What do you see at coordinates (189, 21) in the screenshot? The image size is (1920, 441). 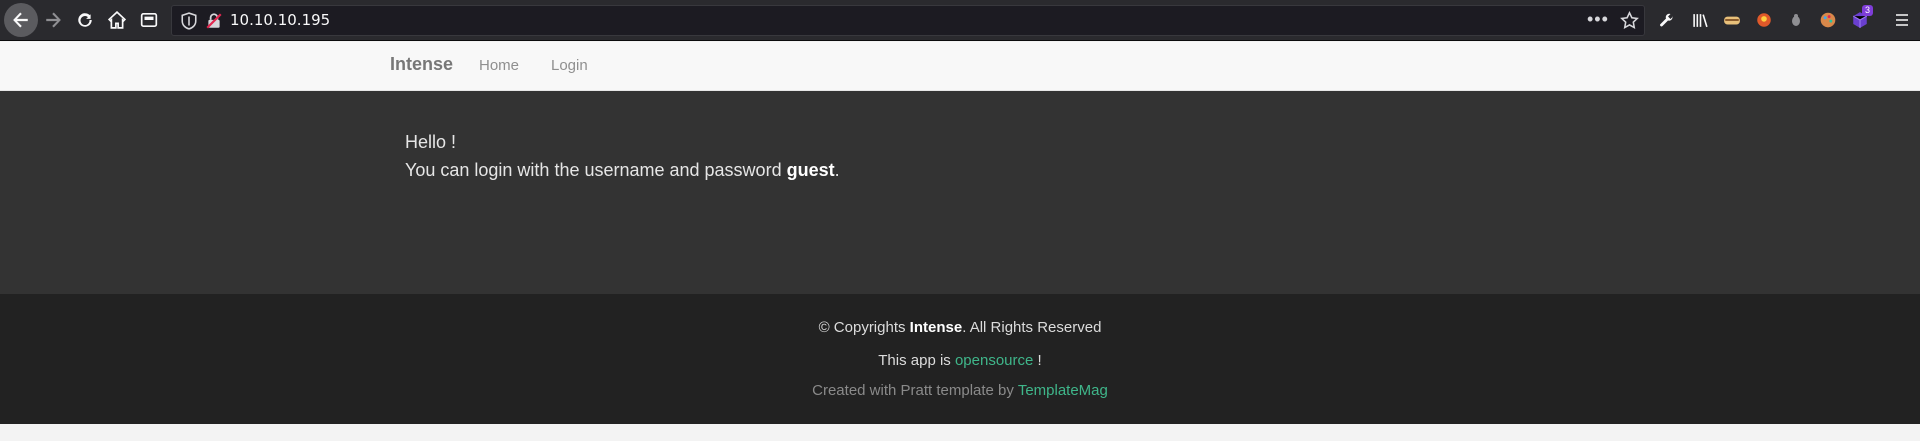 I see `tracking-shield-icon` at bounding box center [189, 21].